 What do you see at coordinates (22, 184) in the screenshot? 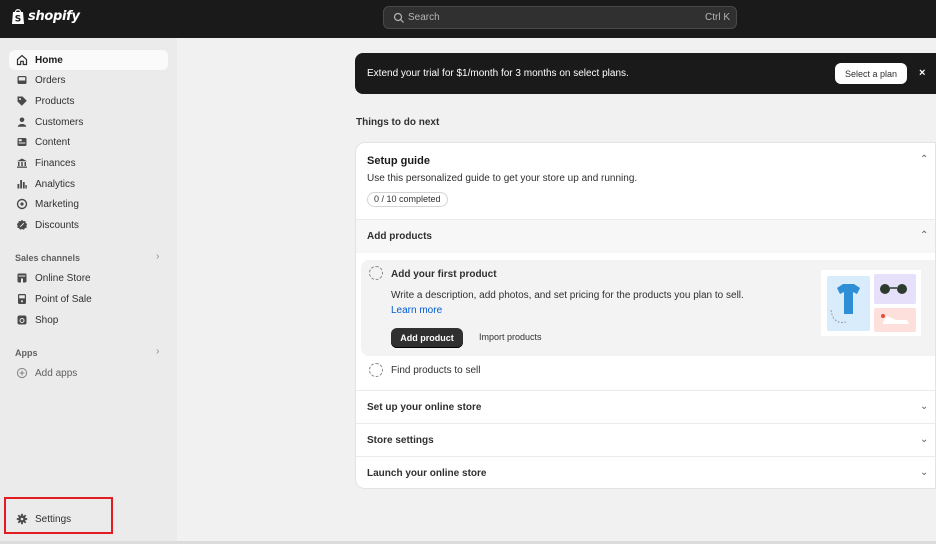
I see `bar-chart-icon` at bounding box center [22, 184].